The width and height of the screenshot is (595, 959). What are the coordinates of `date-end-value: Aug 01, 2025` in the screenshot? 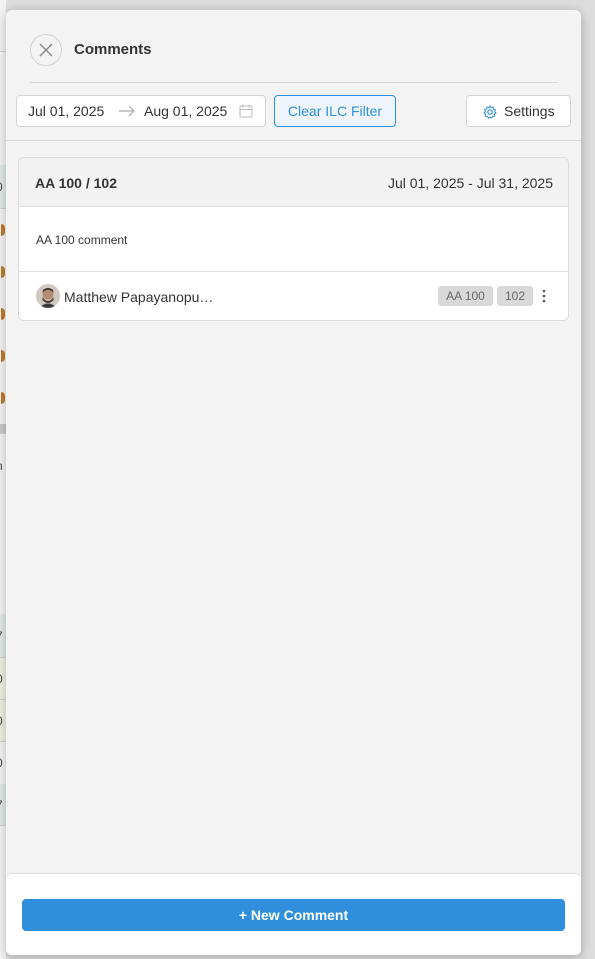 It's located at (185, 111).